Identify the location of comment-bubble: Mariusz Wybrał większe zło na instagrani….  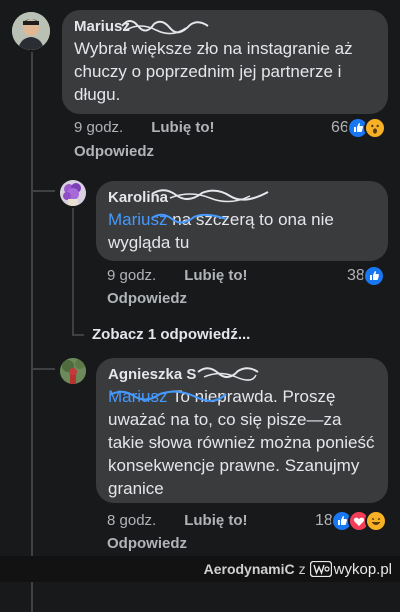
(225, 62).